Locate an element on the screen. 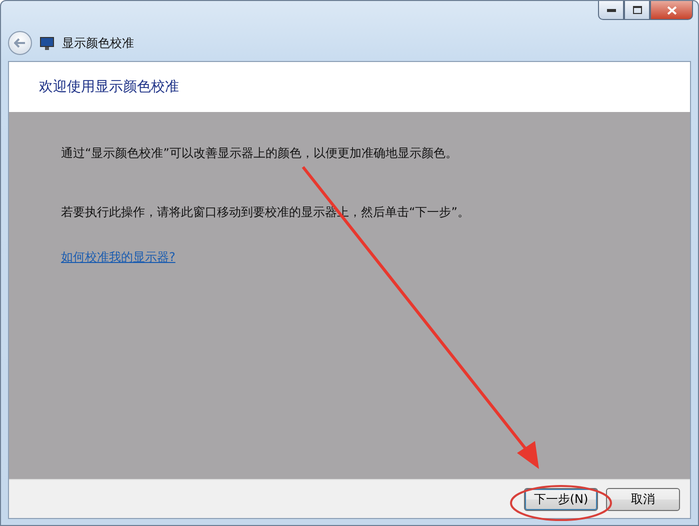 This screenshot has height=526, width=699. close-button is located at coordinates (671, 10).